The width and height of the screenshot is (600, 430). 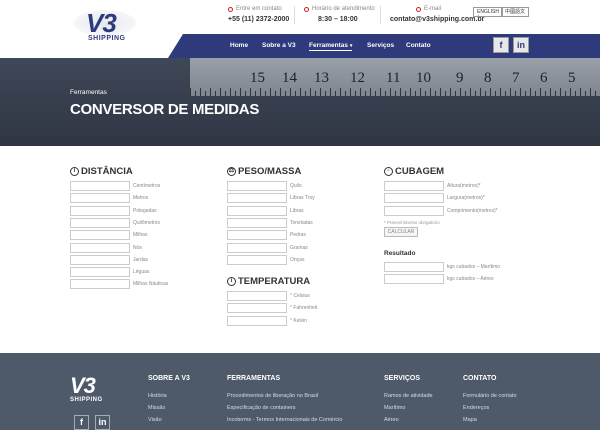 What do you see at coordinates (408, 396) in the screenshot?
I see `footer-link: Ramos de atividade` at bounding box center [408, 396].